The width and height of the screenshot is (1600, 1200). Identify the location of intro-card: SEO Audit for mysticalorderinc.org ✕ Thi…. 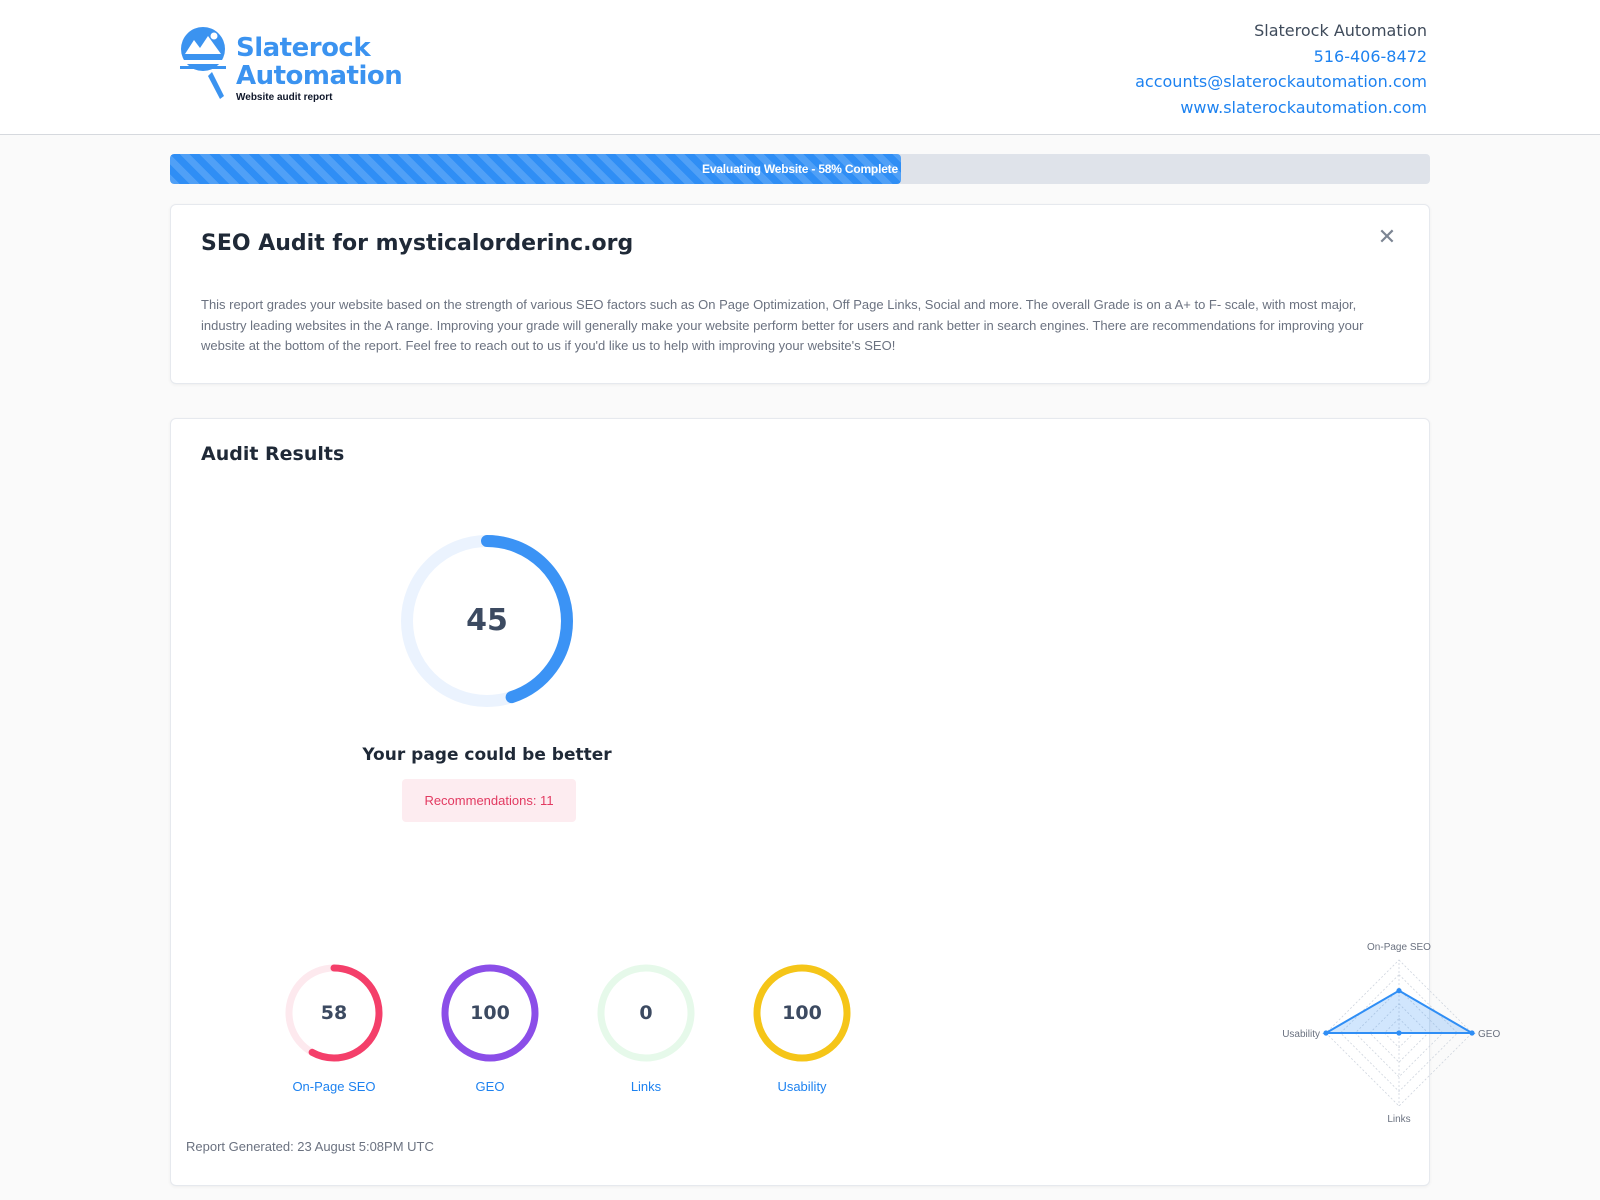
(800, 294).